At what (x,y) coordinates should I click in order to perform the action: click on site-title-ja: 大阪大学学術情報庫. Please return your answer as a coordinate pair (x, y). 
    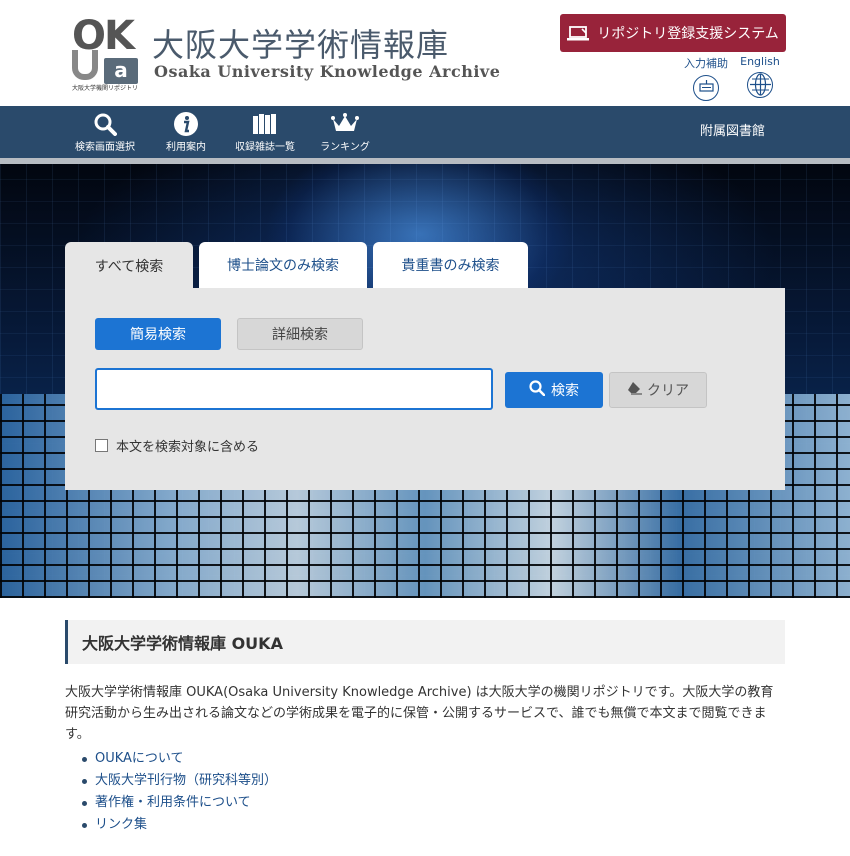
    Looking at the image, I should click on (300, 43).